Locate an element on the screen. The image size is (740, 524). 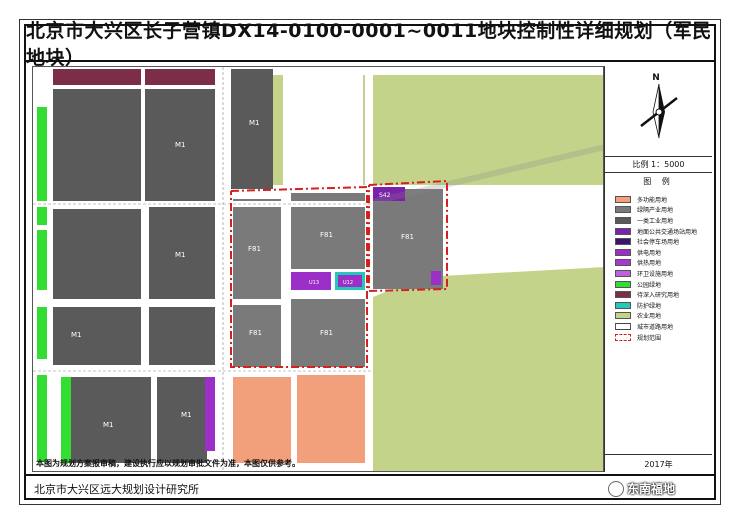
label-m1-2: M1 is located at coordinates (180, 145).